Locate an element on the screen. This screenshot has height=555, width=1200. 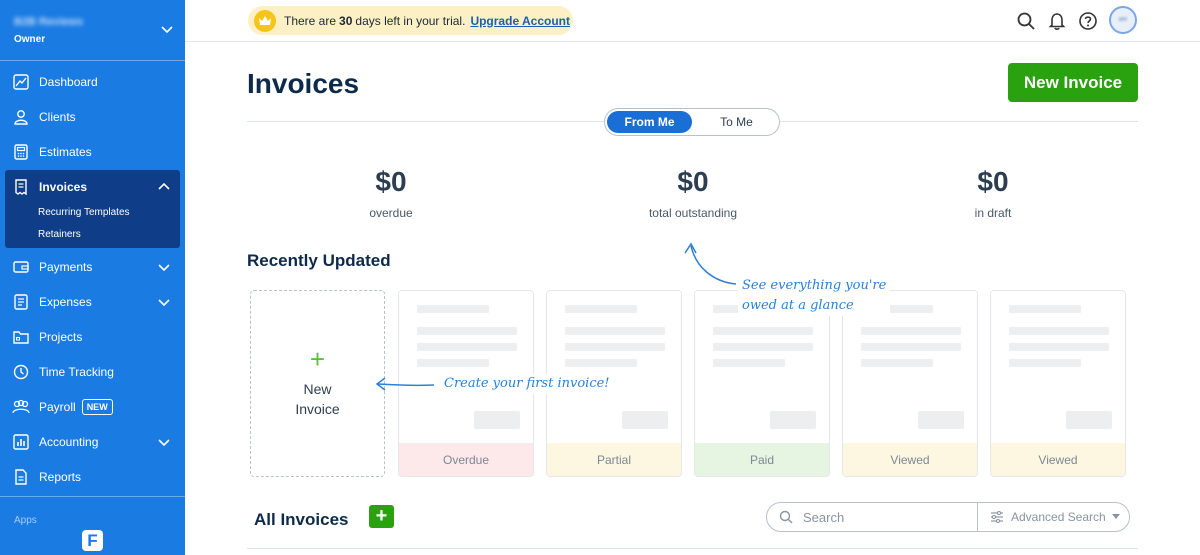
folder-icon is located at coordinates (21, 337).